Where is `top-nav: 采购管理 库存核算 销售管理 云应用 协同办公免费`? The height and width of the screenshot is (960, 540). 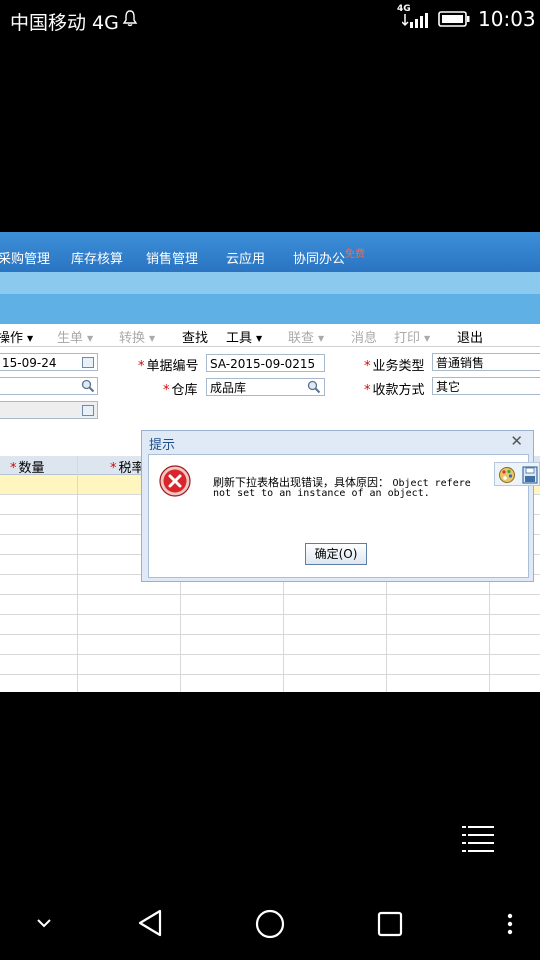
top-nav: 采购管理 库存核算 销售管理 云应用 协同办公免费 is located at coordinates (270, 252).